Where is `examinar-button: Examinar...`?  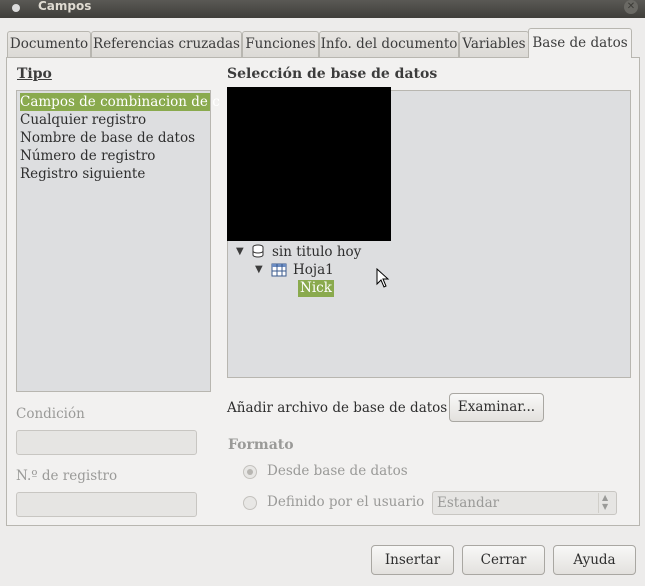 examinar-button: Examinar... is located at coordinates (496, 407).